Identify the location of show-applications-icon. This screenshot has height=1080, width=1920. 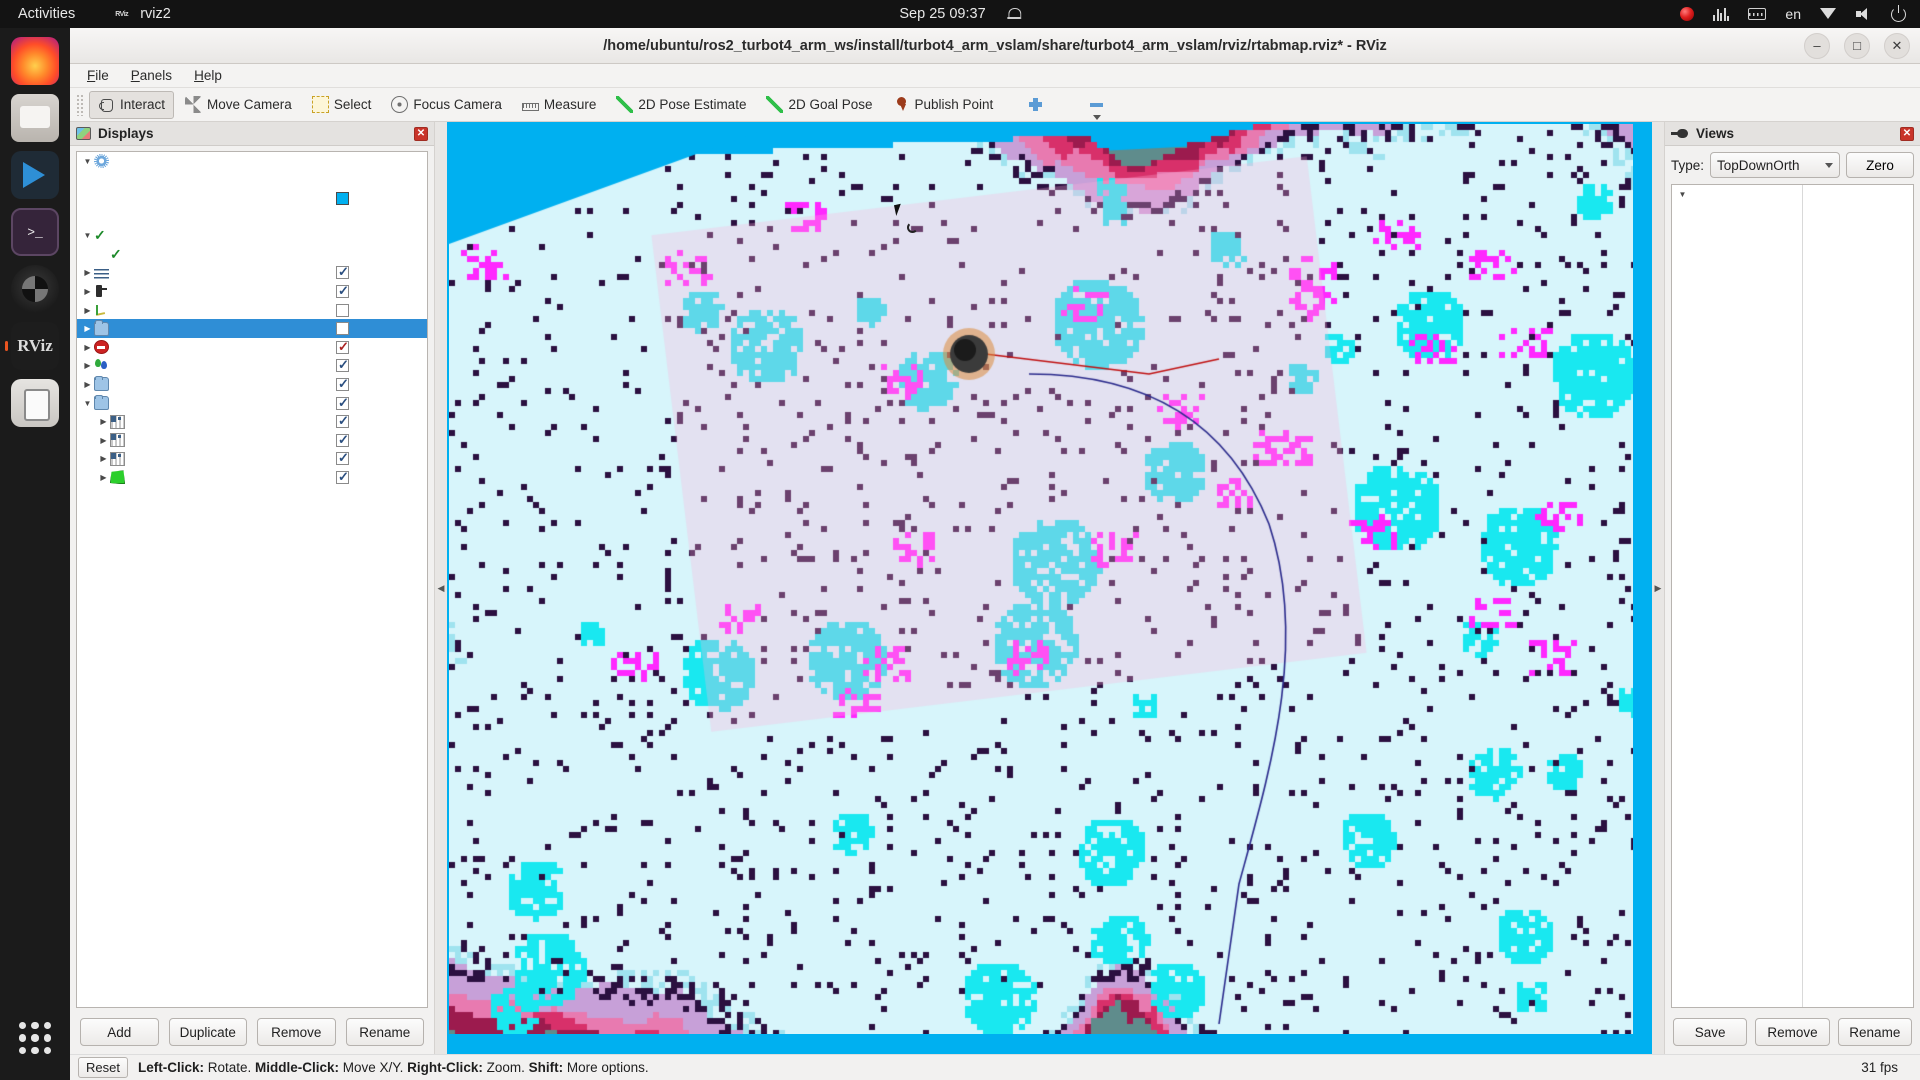
(35, 1038).